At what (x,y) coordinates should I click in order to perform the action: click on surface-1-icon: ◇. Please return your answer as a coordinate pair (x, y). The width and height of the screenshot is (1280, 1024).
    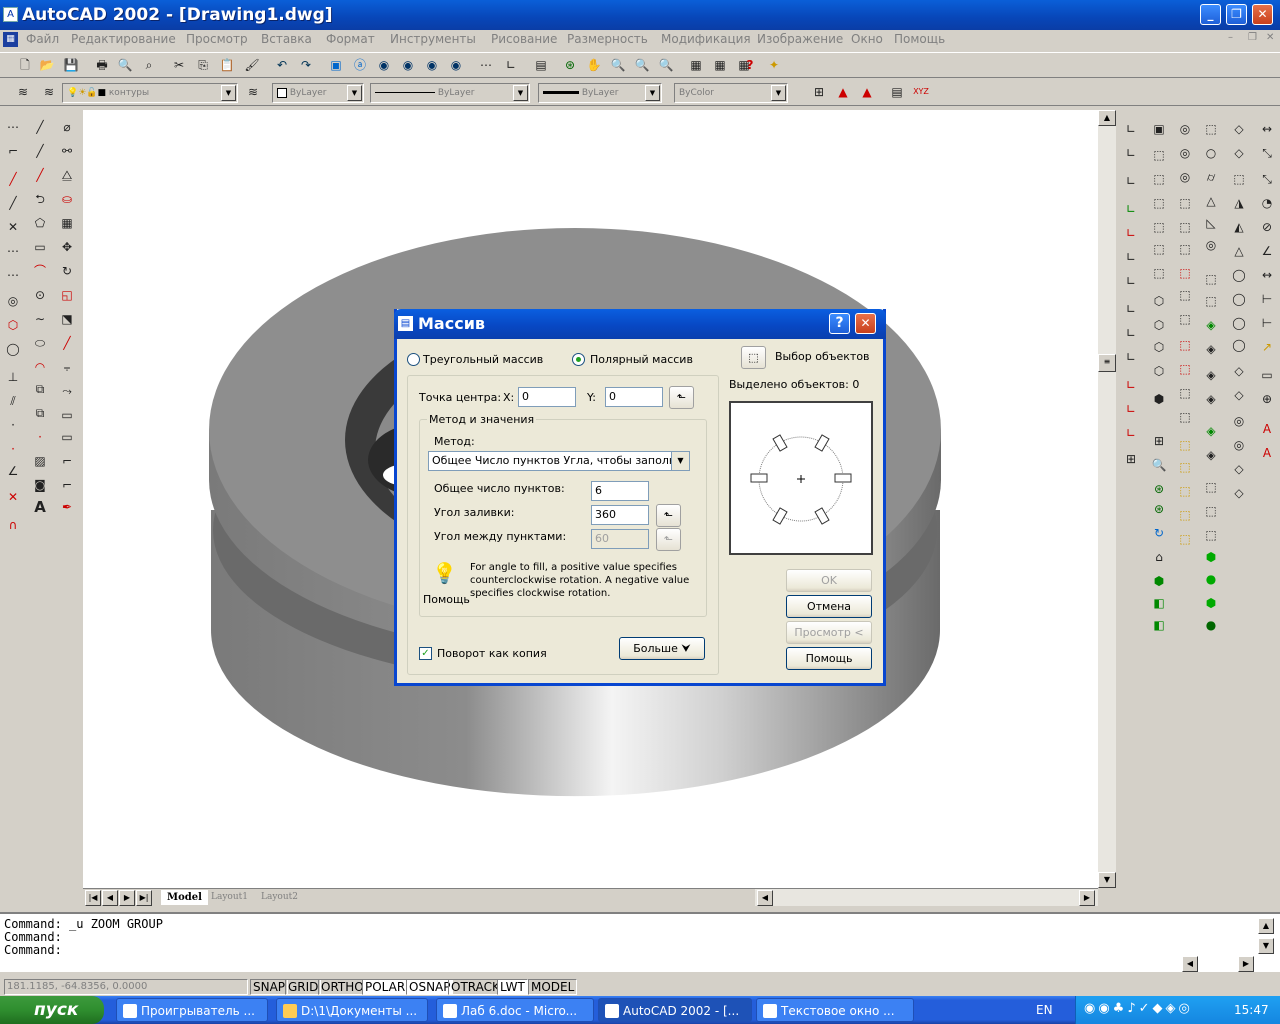
    Looking at the image, I should click on (1239, 129).